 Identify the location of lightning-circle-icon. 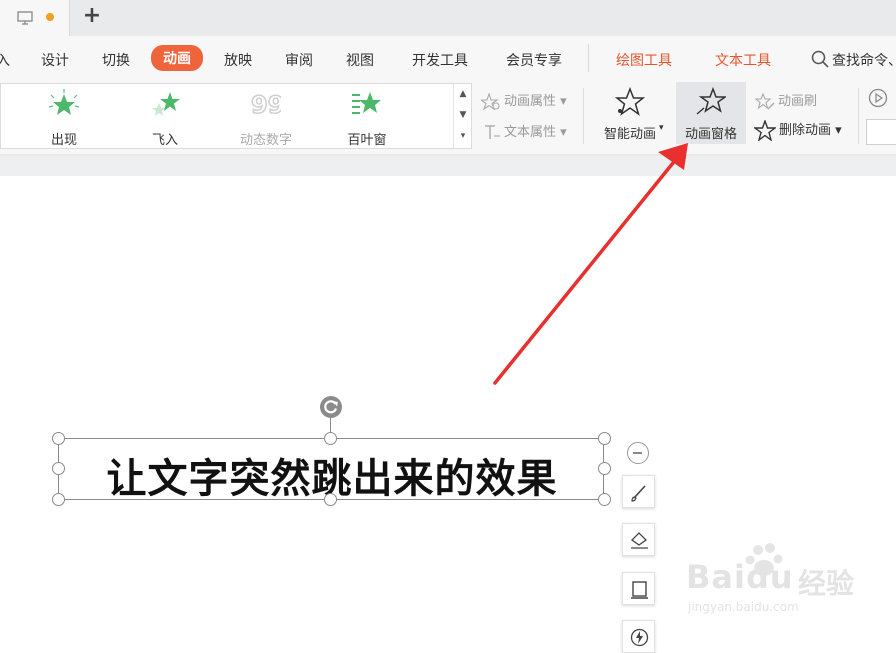
(639, 637).